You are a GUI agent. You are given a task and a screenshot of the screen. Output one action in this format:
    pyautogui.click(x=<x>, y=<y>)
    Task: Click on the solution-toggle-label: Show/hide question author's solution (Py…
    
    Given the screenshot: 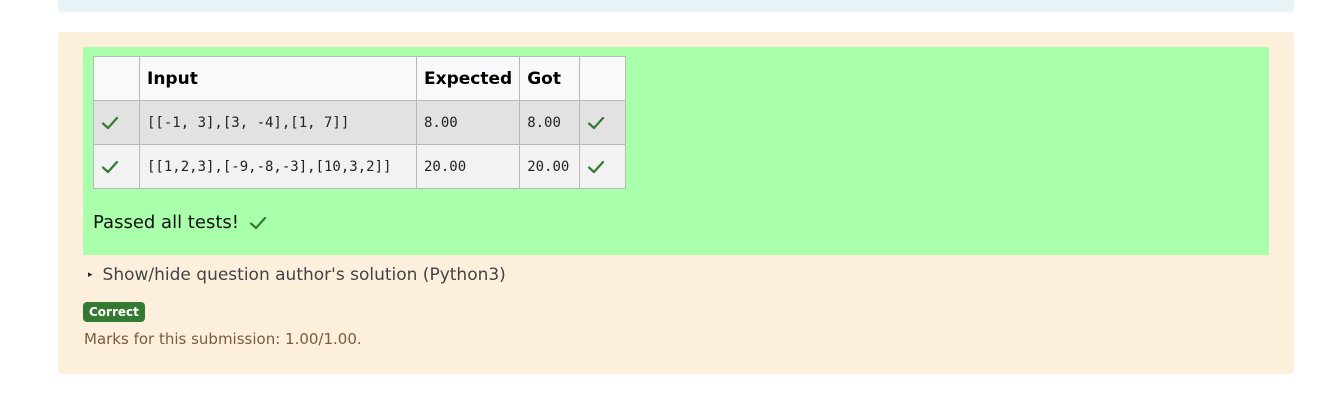 What is the action you would take?
    pyautogui.click(x=304, y=275)
    